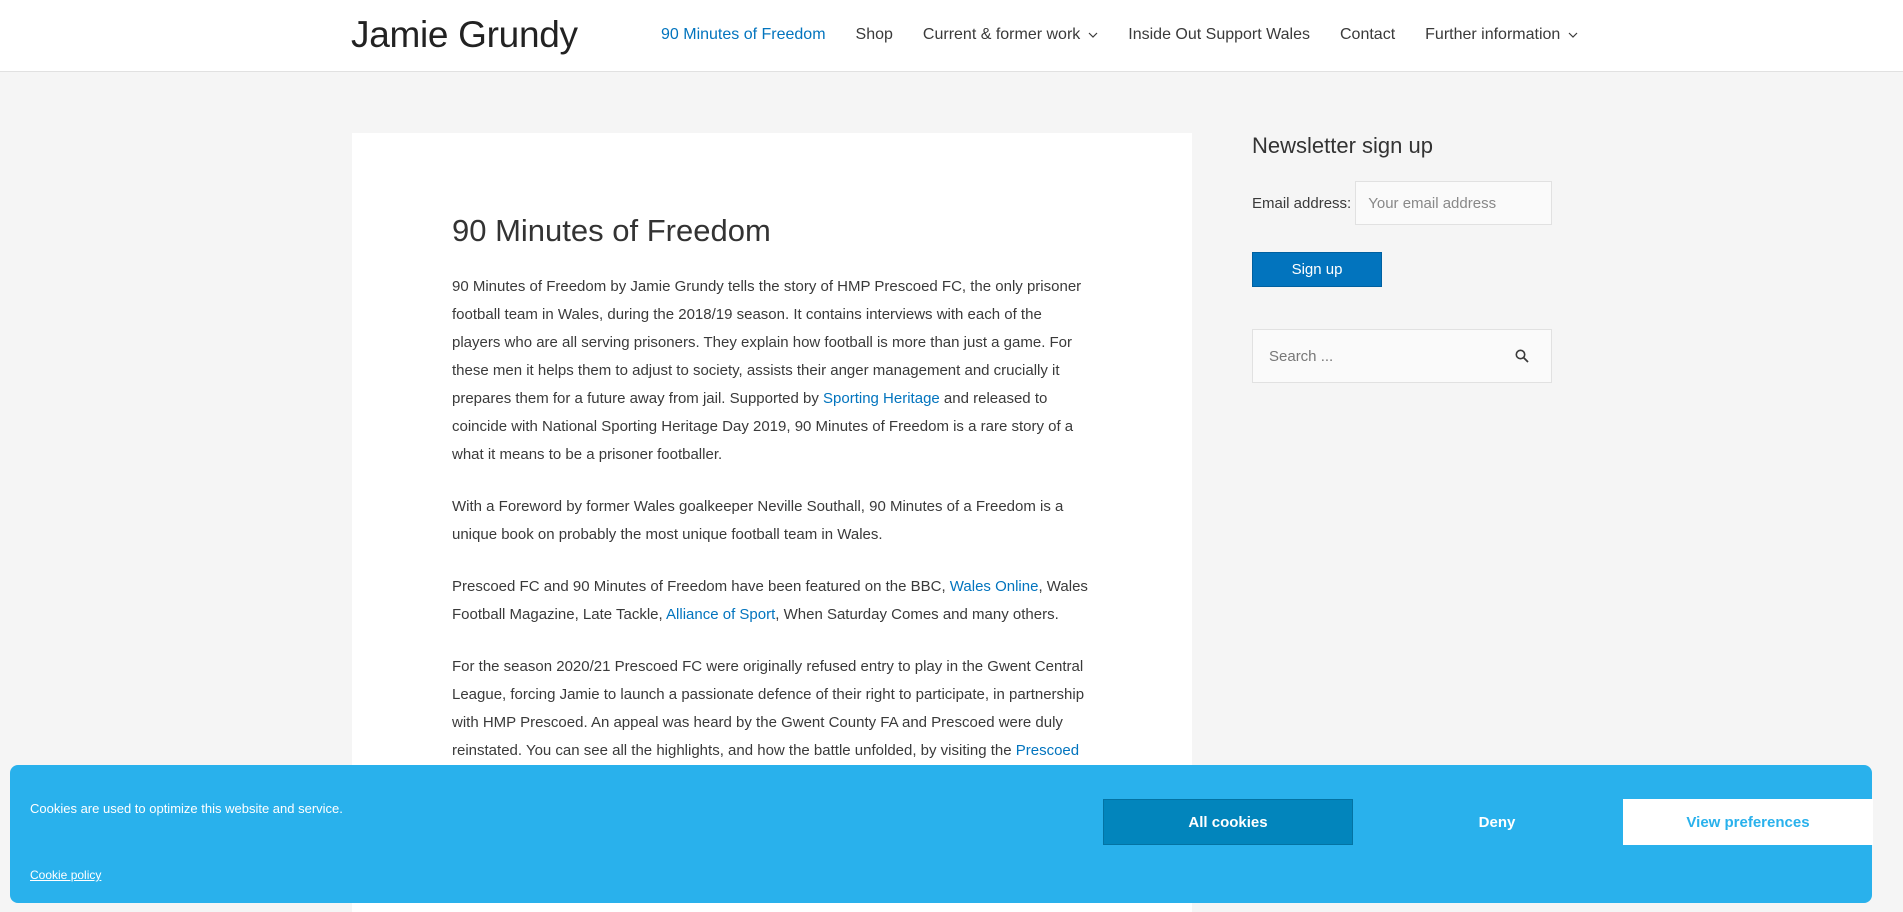 The image size is (1903, 912). Describe the element at coordinates (1317, 269) in the screenshot. I see `sign-up-button: Sign up` at that location.